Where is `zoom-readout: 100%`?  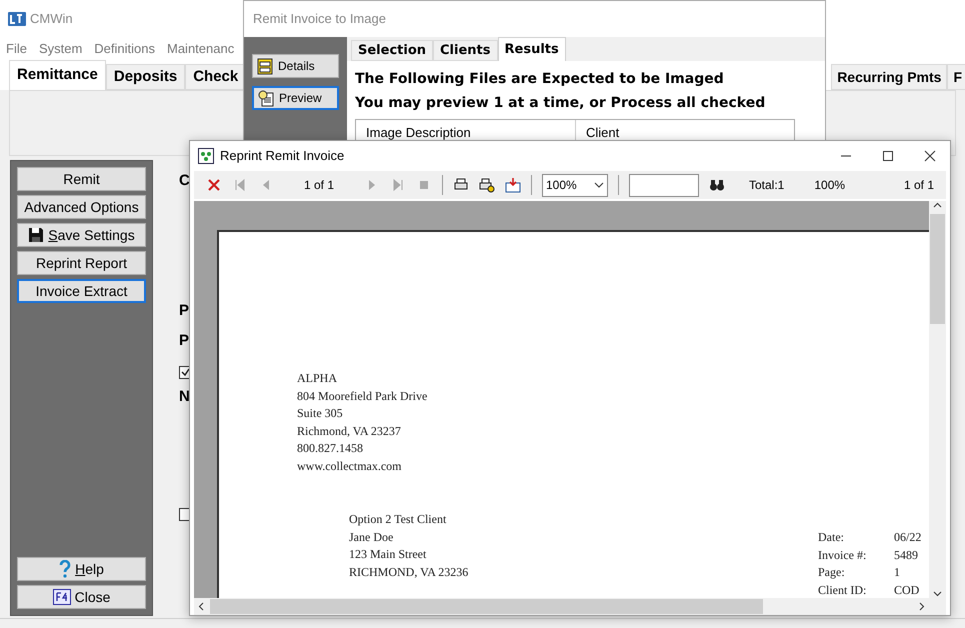 zoom-readout: 100% is located at coordinates (830, 185).